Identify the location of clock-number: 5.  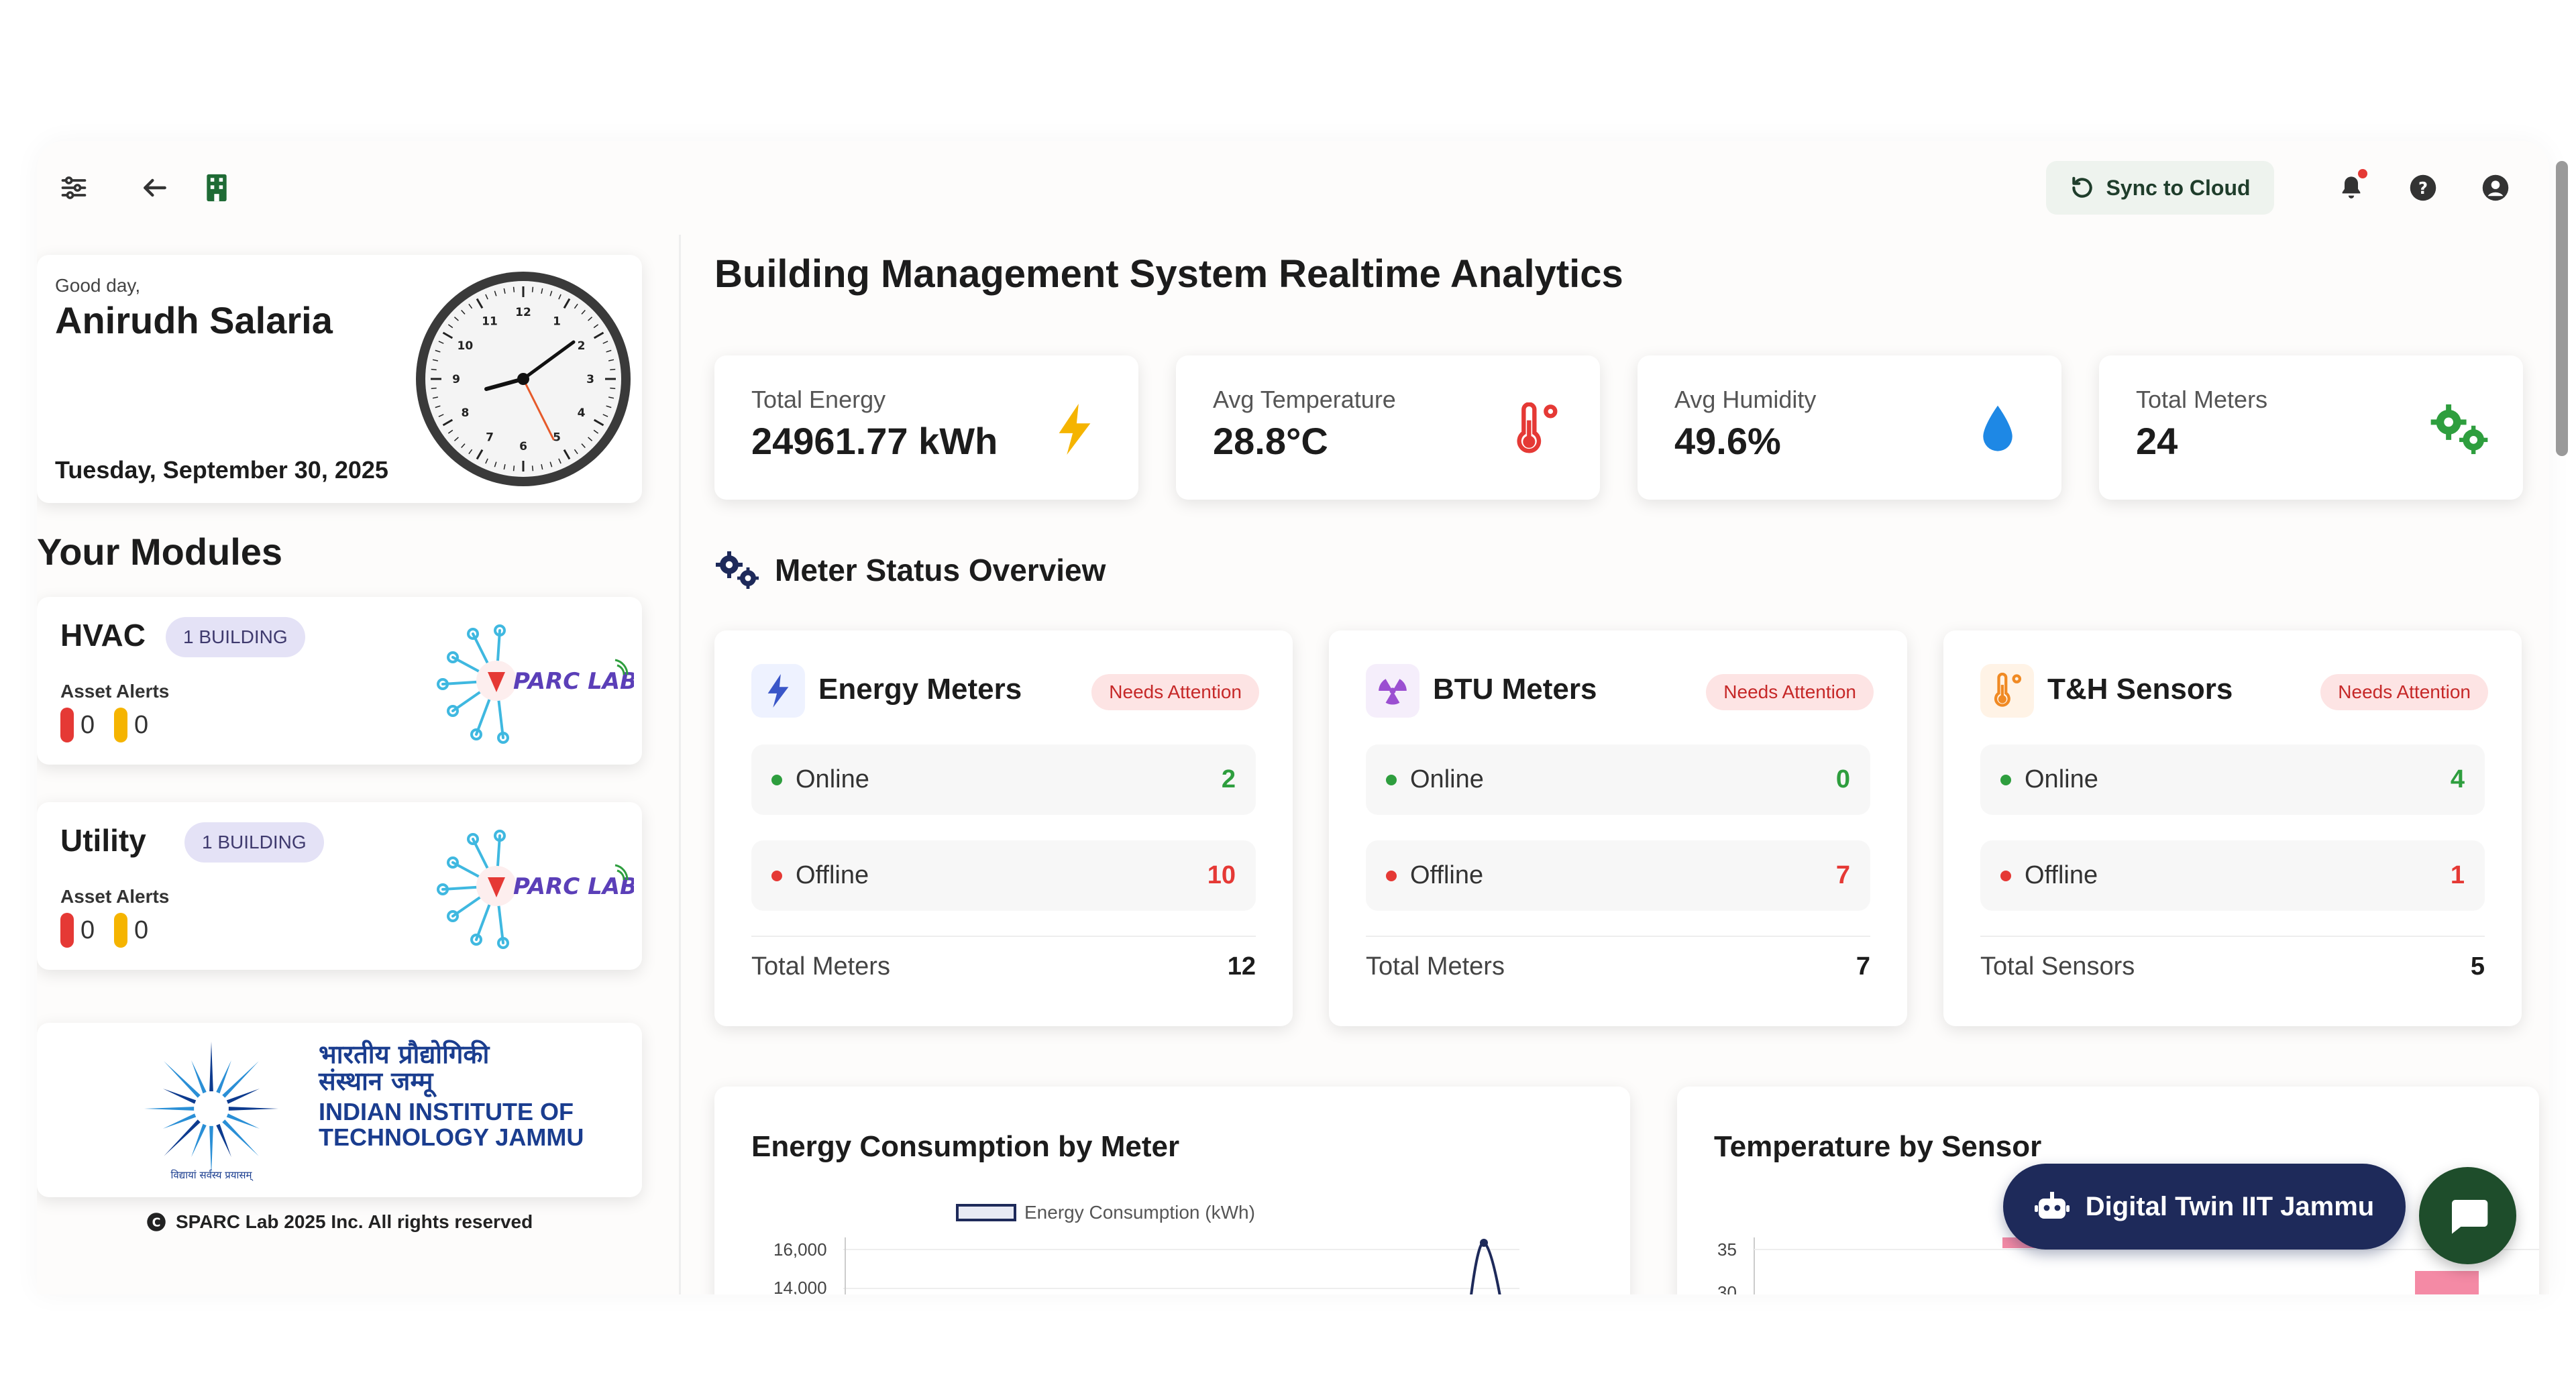
(557, 438).